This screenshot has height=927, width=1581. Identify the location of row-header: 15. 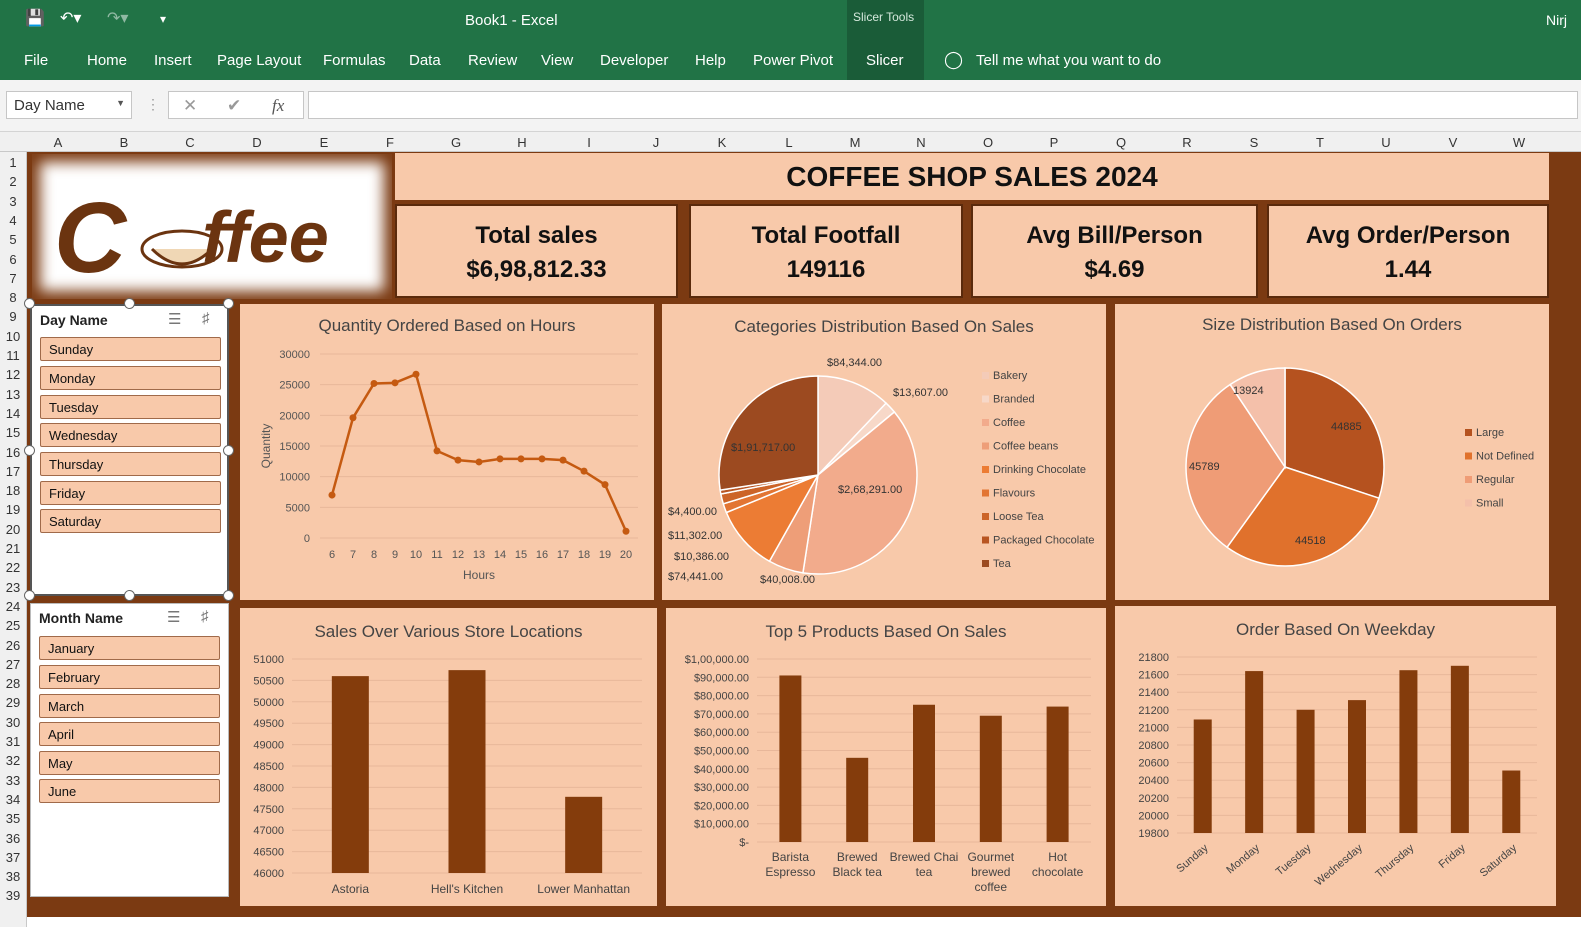
(13, 432).